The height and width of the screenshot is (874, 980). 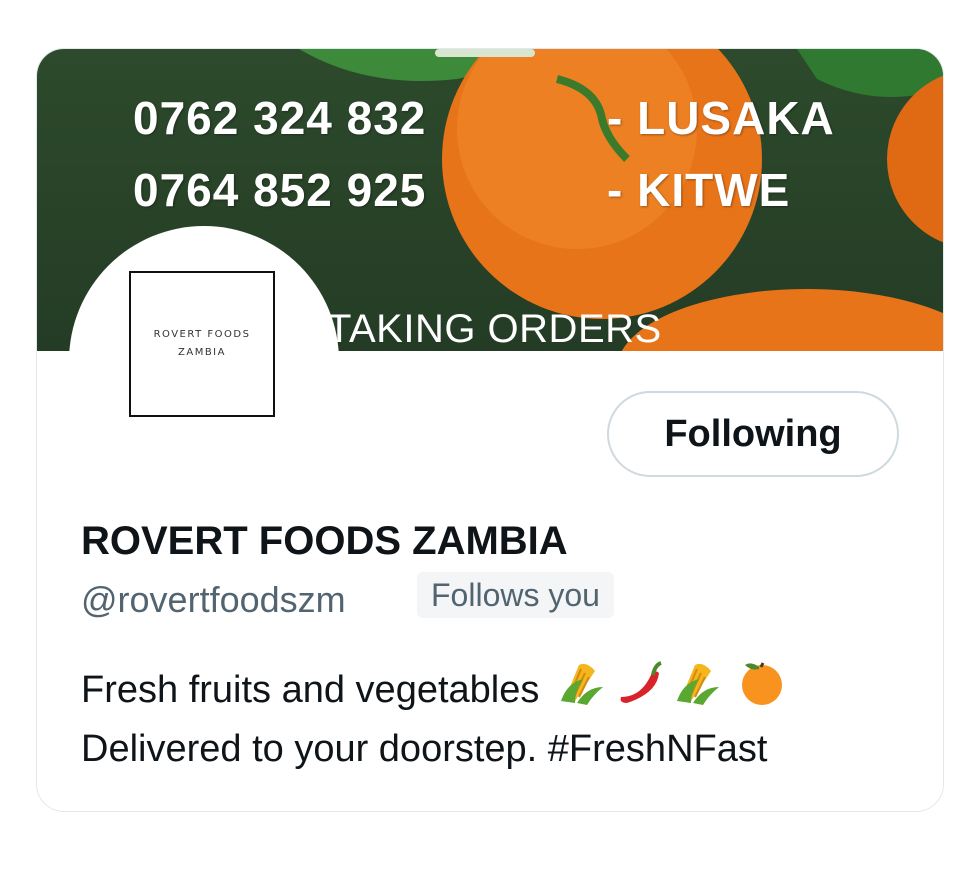 What do you see at coordinates (640, 689) in the screenshot?
I see `hot-pepper-icon` at bounding box center [640, 689].